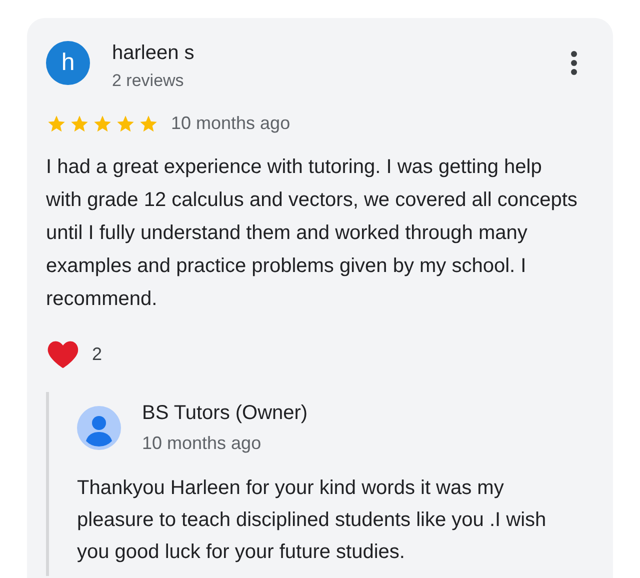 The height and width of the screenshot is (578, 640). What do you see at coordinates (230, 123) in the screenshot?
I see `review-time: 10 months ago` at bounding box center [230, 123].